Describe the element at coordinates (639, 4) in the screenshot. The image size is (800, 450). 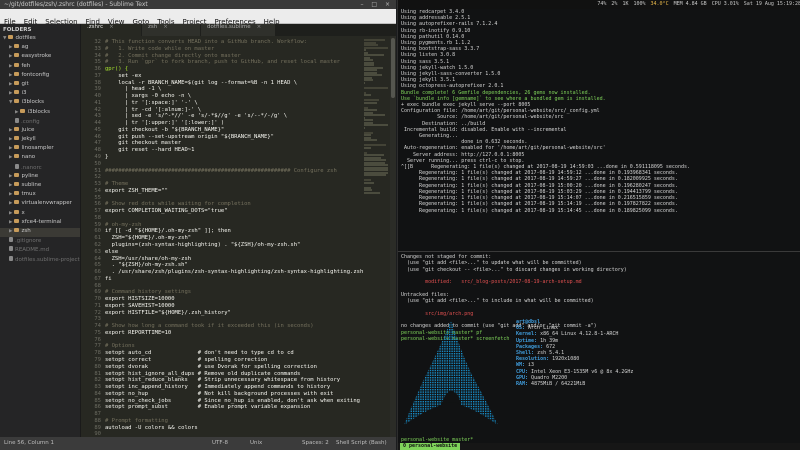
I see `status-block: 100%` at that location.